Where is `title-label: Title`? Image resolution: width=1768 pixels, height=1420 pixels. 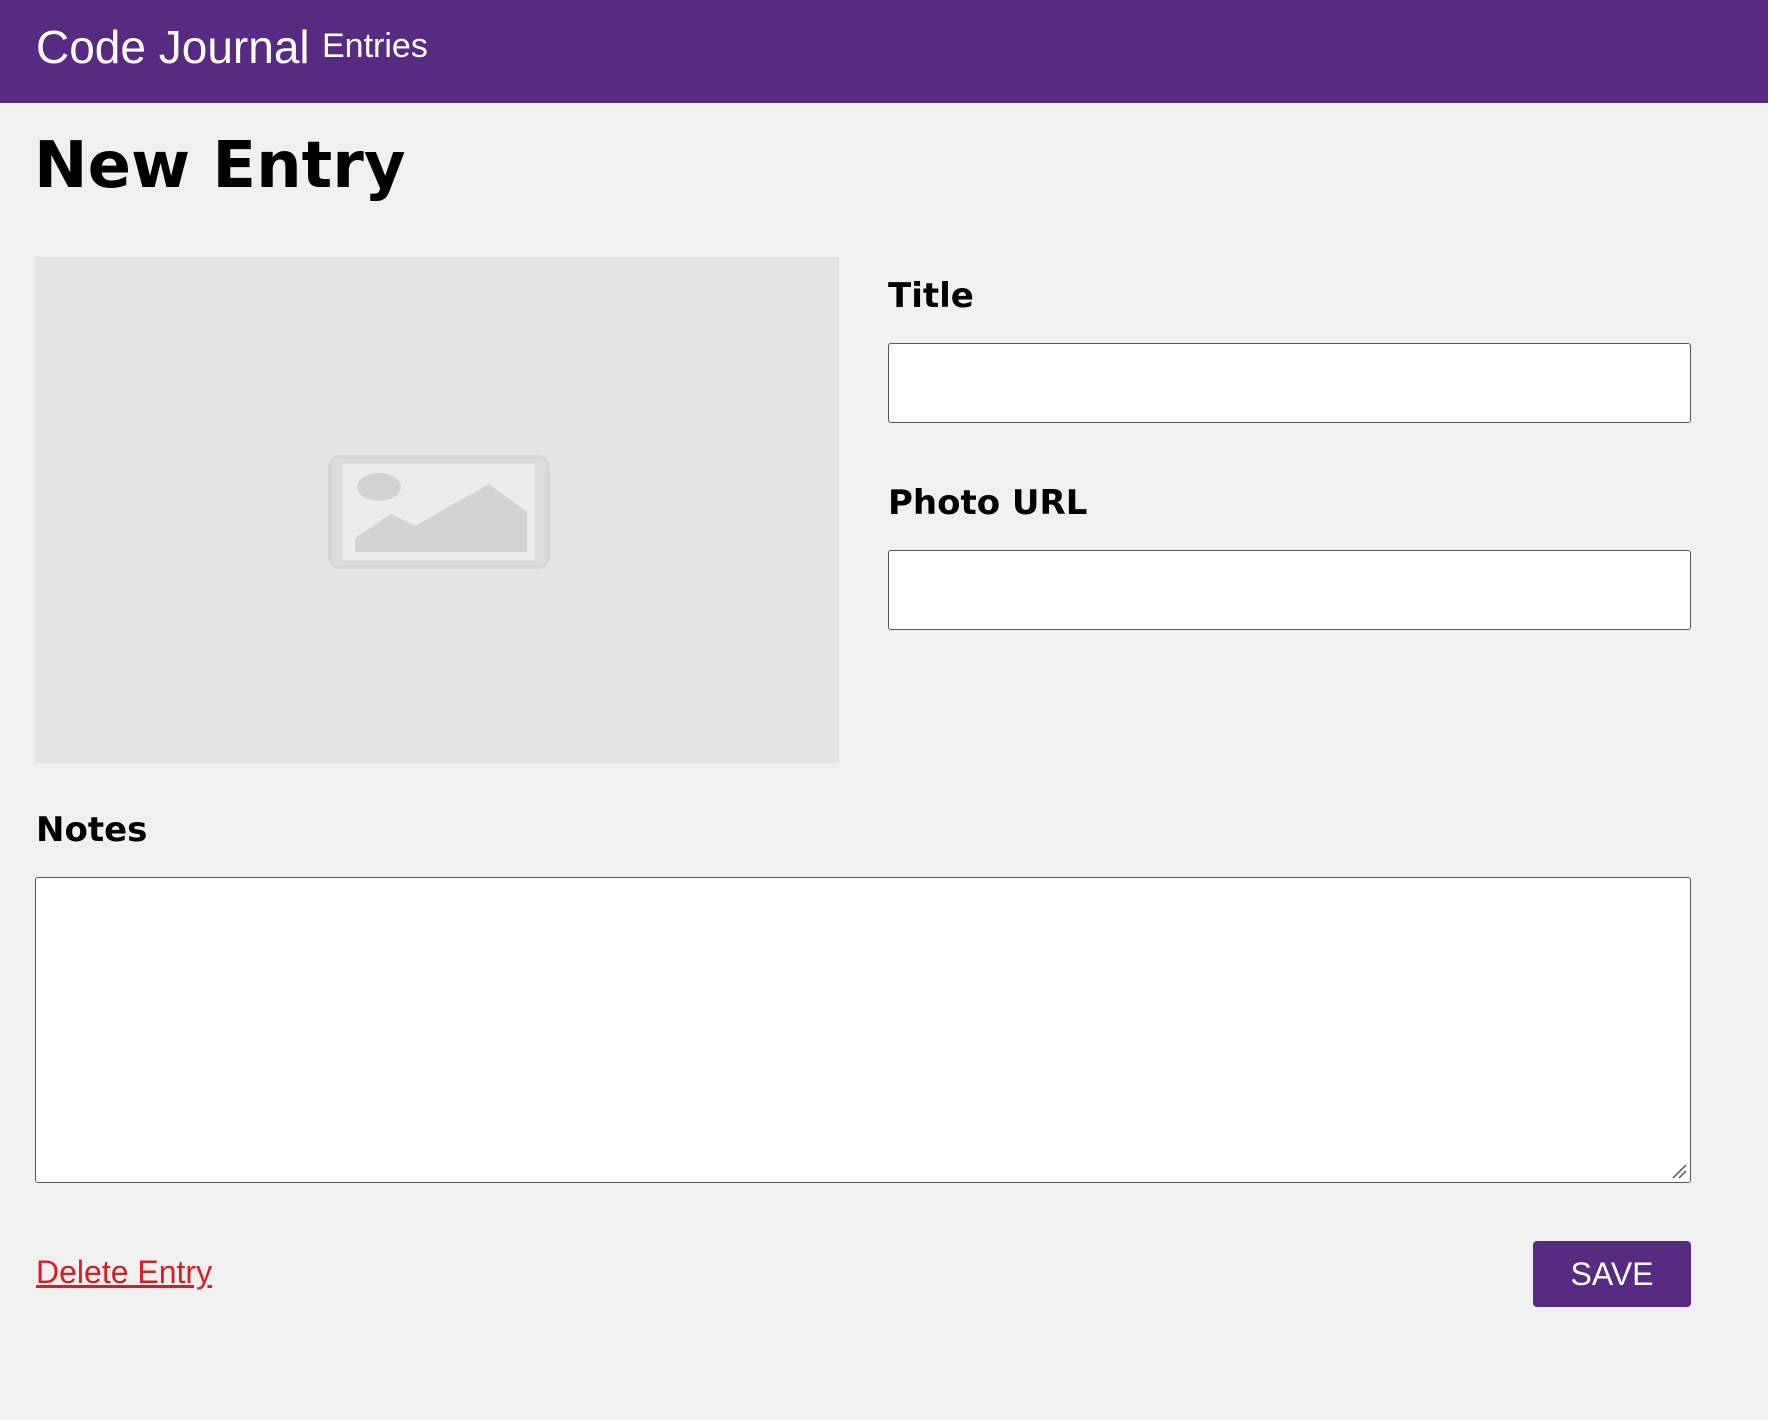 title-label: Title is located at coordinates (931, 296).